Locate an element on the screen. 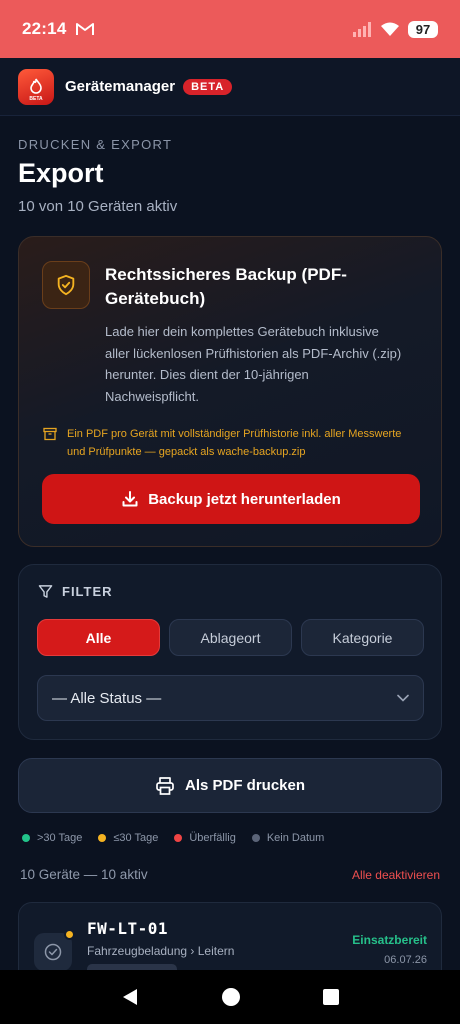 The height and width of the screenshot is (1024, 460). device-path: Fahrzeugbeladung › Leitern is located at coordinates (161, 951).